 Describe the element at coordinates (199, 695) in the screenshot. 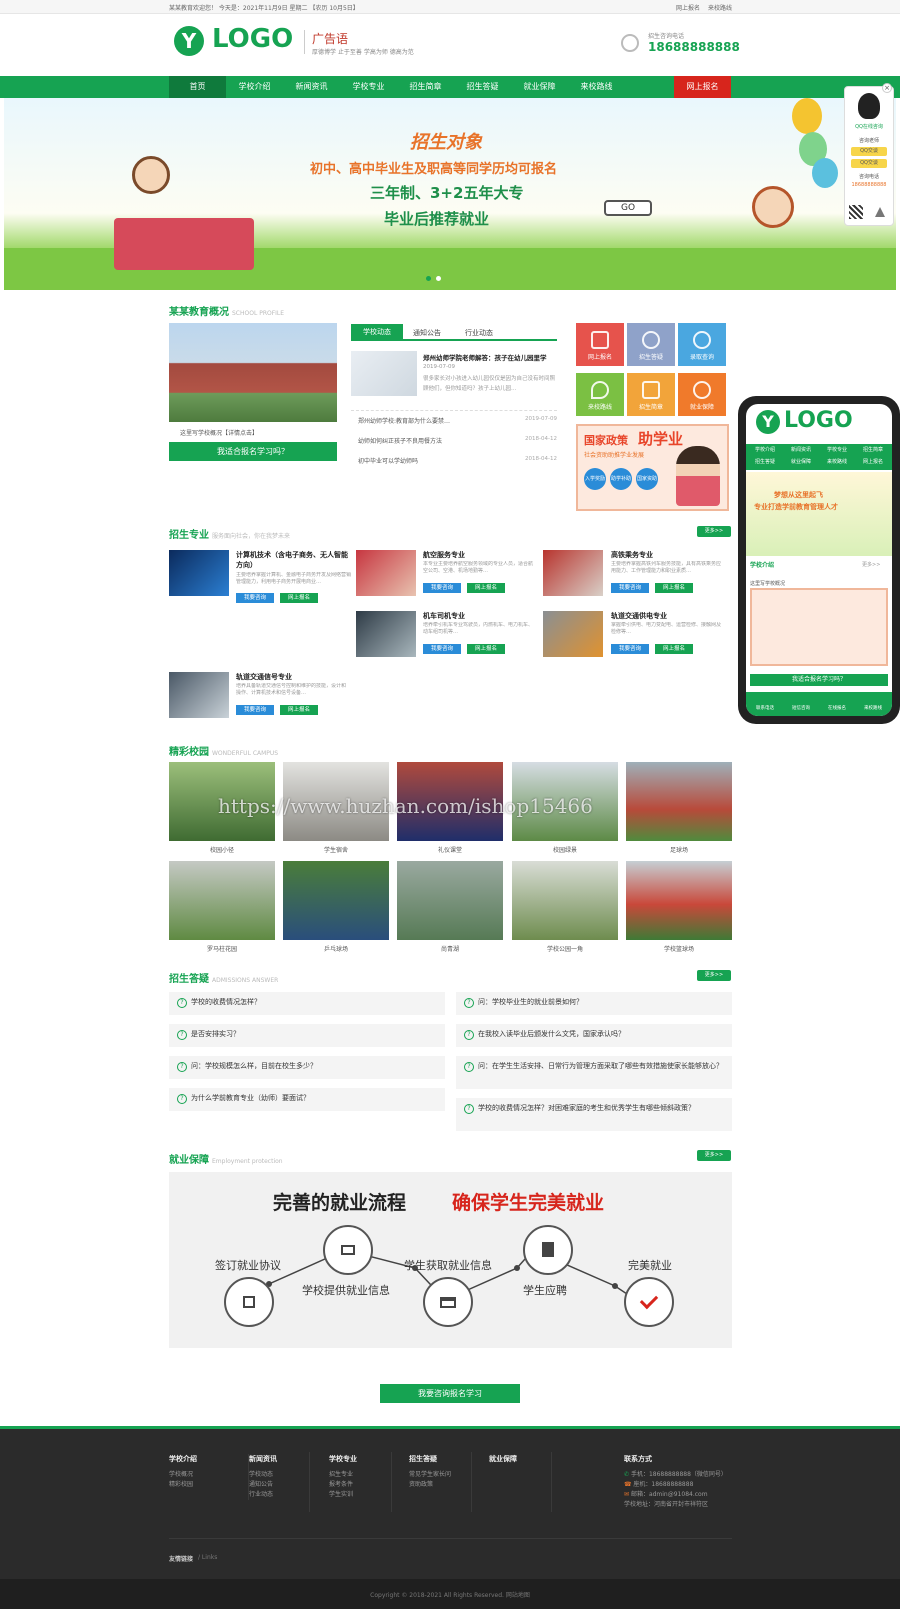

I see `major-image-signal` at that location.